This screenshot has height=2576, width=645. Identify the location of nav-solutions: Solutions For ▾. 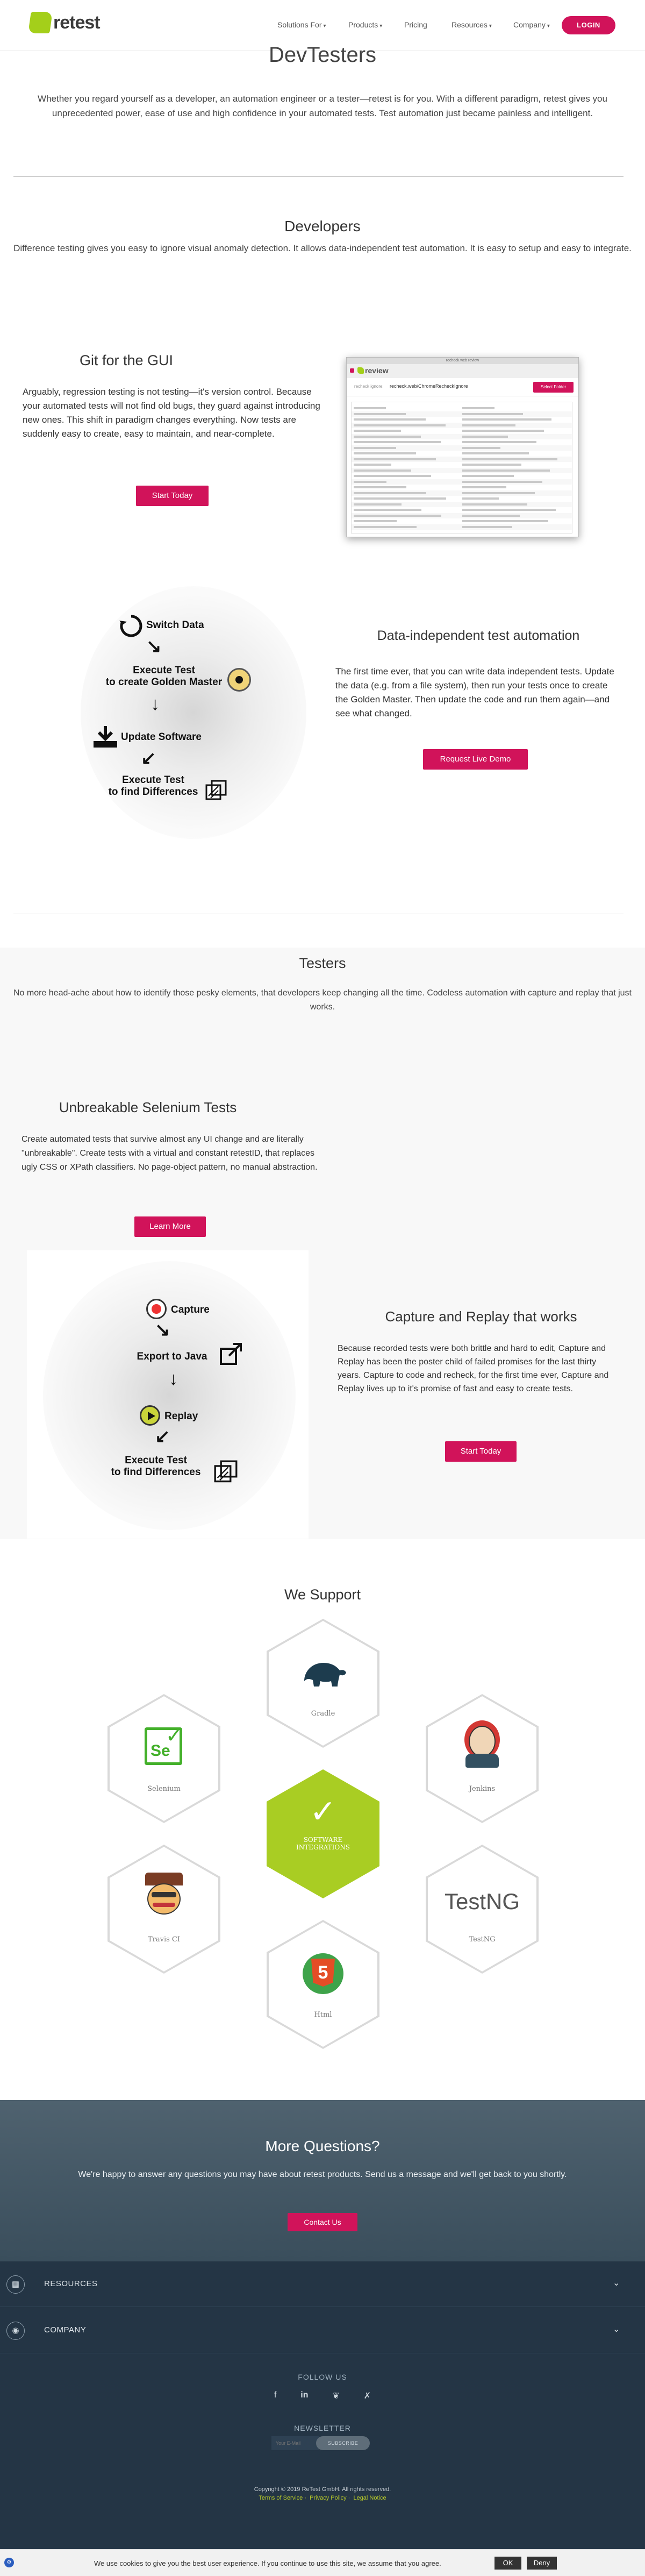
(301, 24).